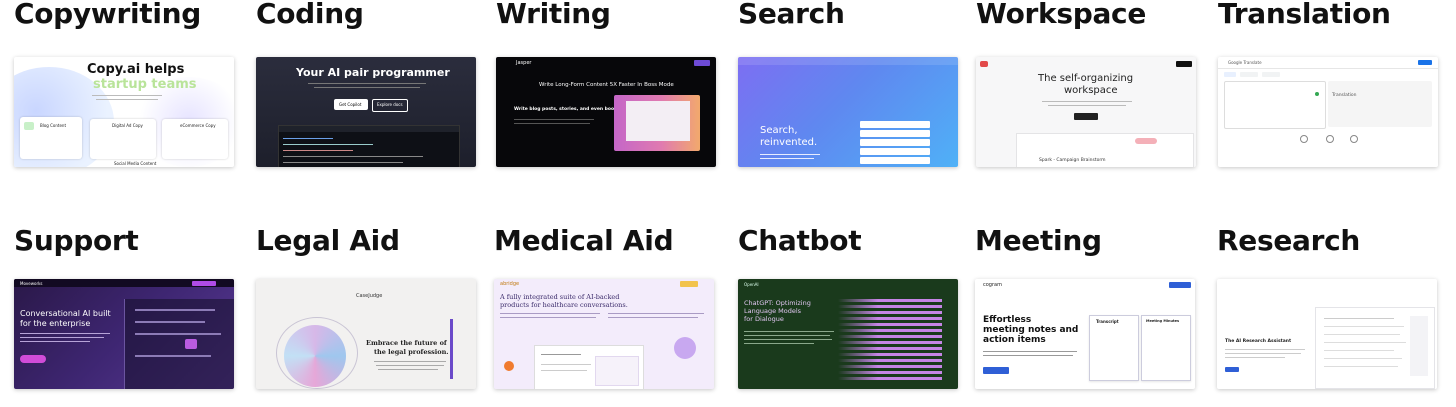  I want to click on hero-subheadline: for the enterprise, so click(55, 323).